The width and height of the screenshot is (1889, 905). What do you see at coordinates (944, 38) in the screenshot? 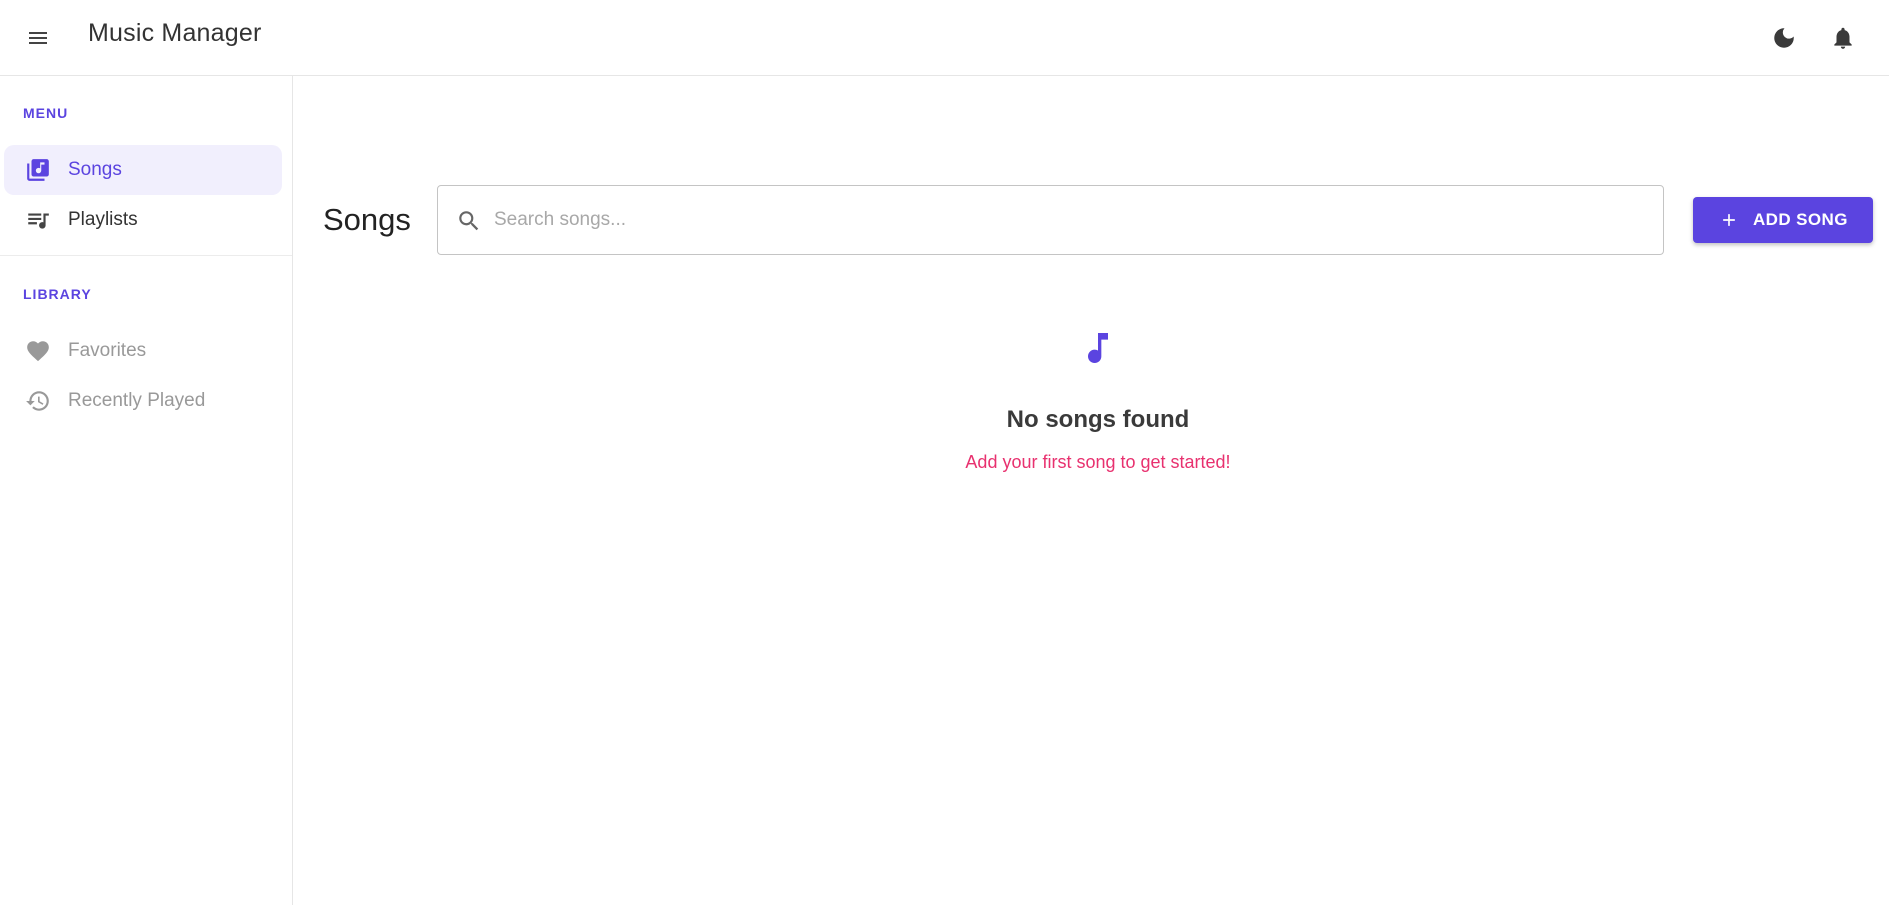
I see `app-bar: Music Manager` at bounding box center [944, 38].